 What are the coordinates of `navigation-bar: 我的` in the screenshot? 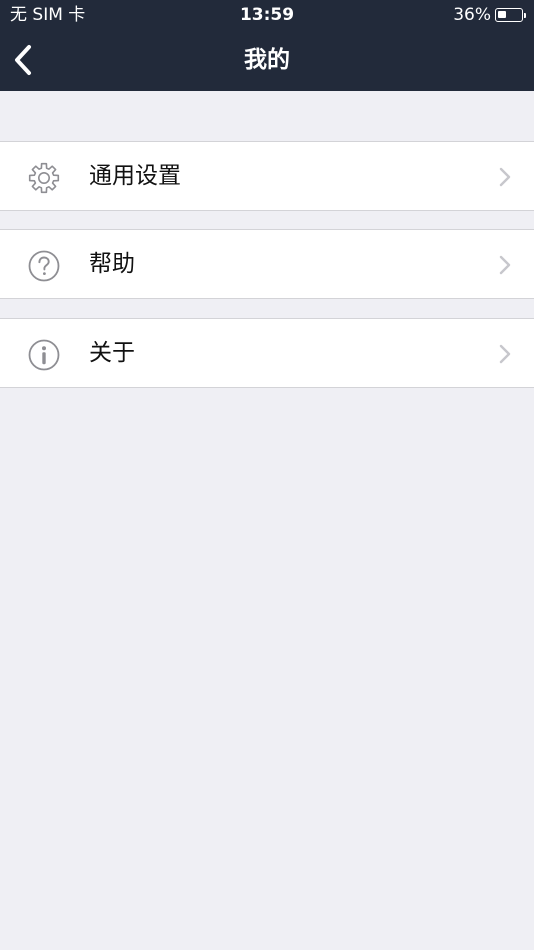 It's located at (267, 60).